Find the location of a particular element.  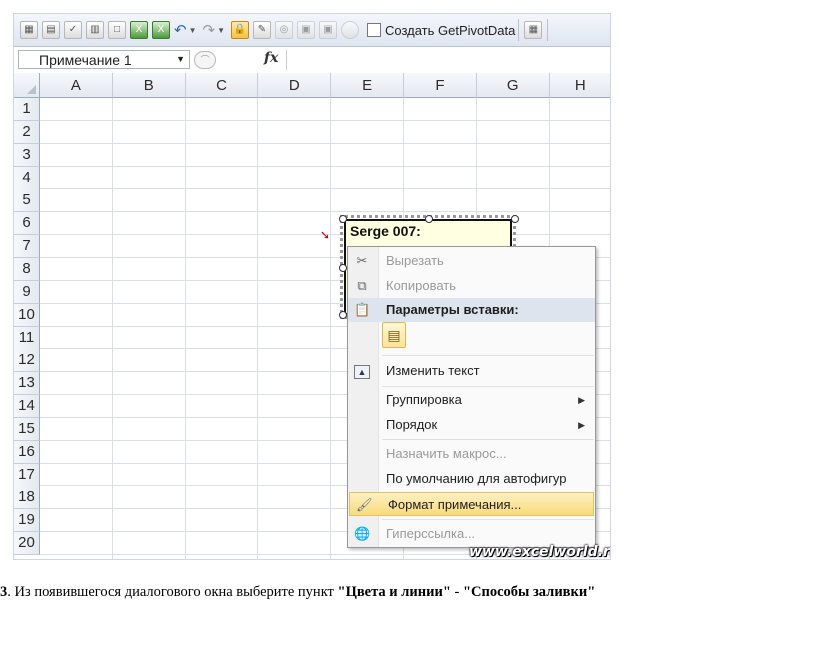

circle-icon is located at coordinates (350, 30).